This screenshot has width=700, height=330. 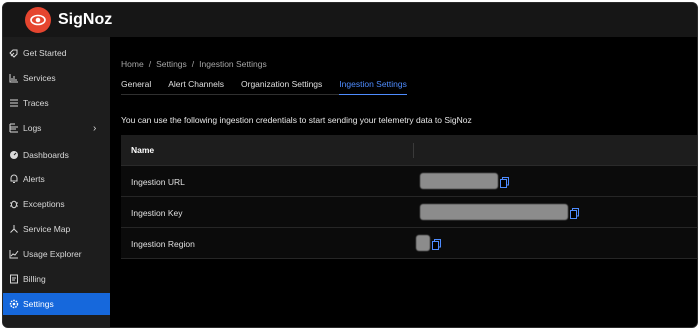 What do you see at coordinates (233, 64) in the screenshot?
I see `breadcrumb-current: Ingestion Settings` at bounding box center [233, 64].